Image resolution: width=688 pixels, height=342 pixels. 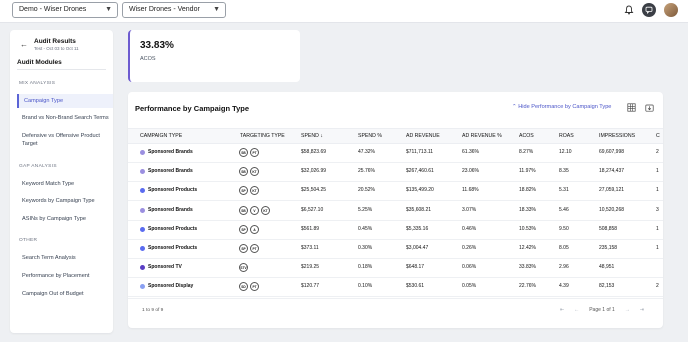 I want to click on revenue-pct-cell: 61.36%, so click(x=470, y=152).